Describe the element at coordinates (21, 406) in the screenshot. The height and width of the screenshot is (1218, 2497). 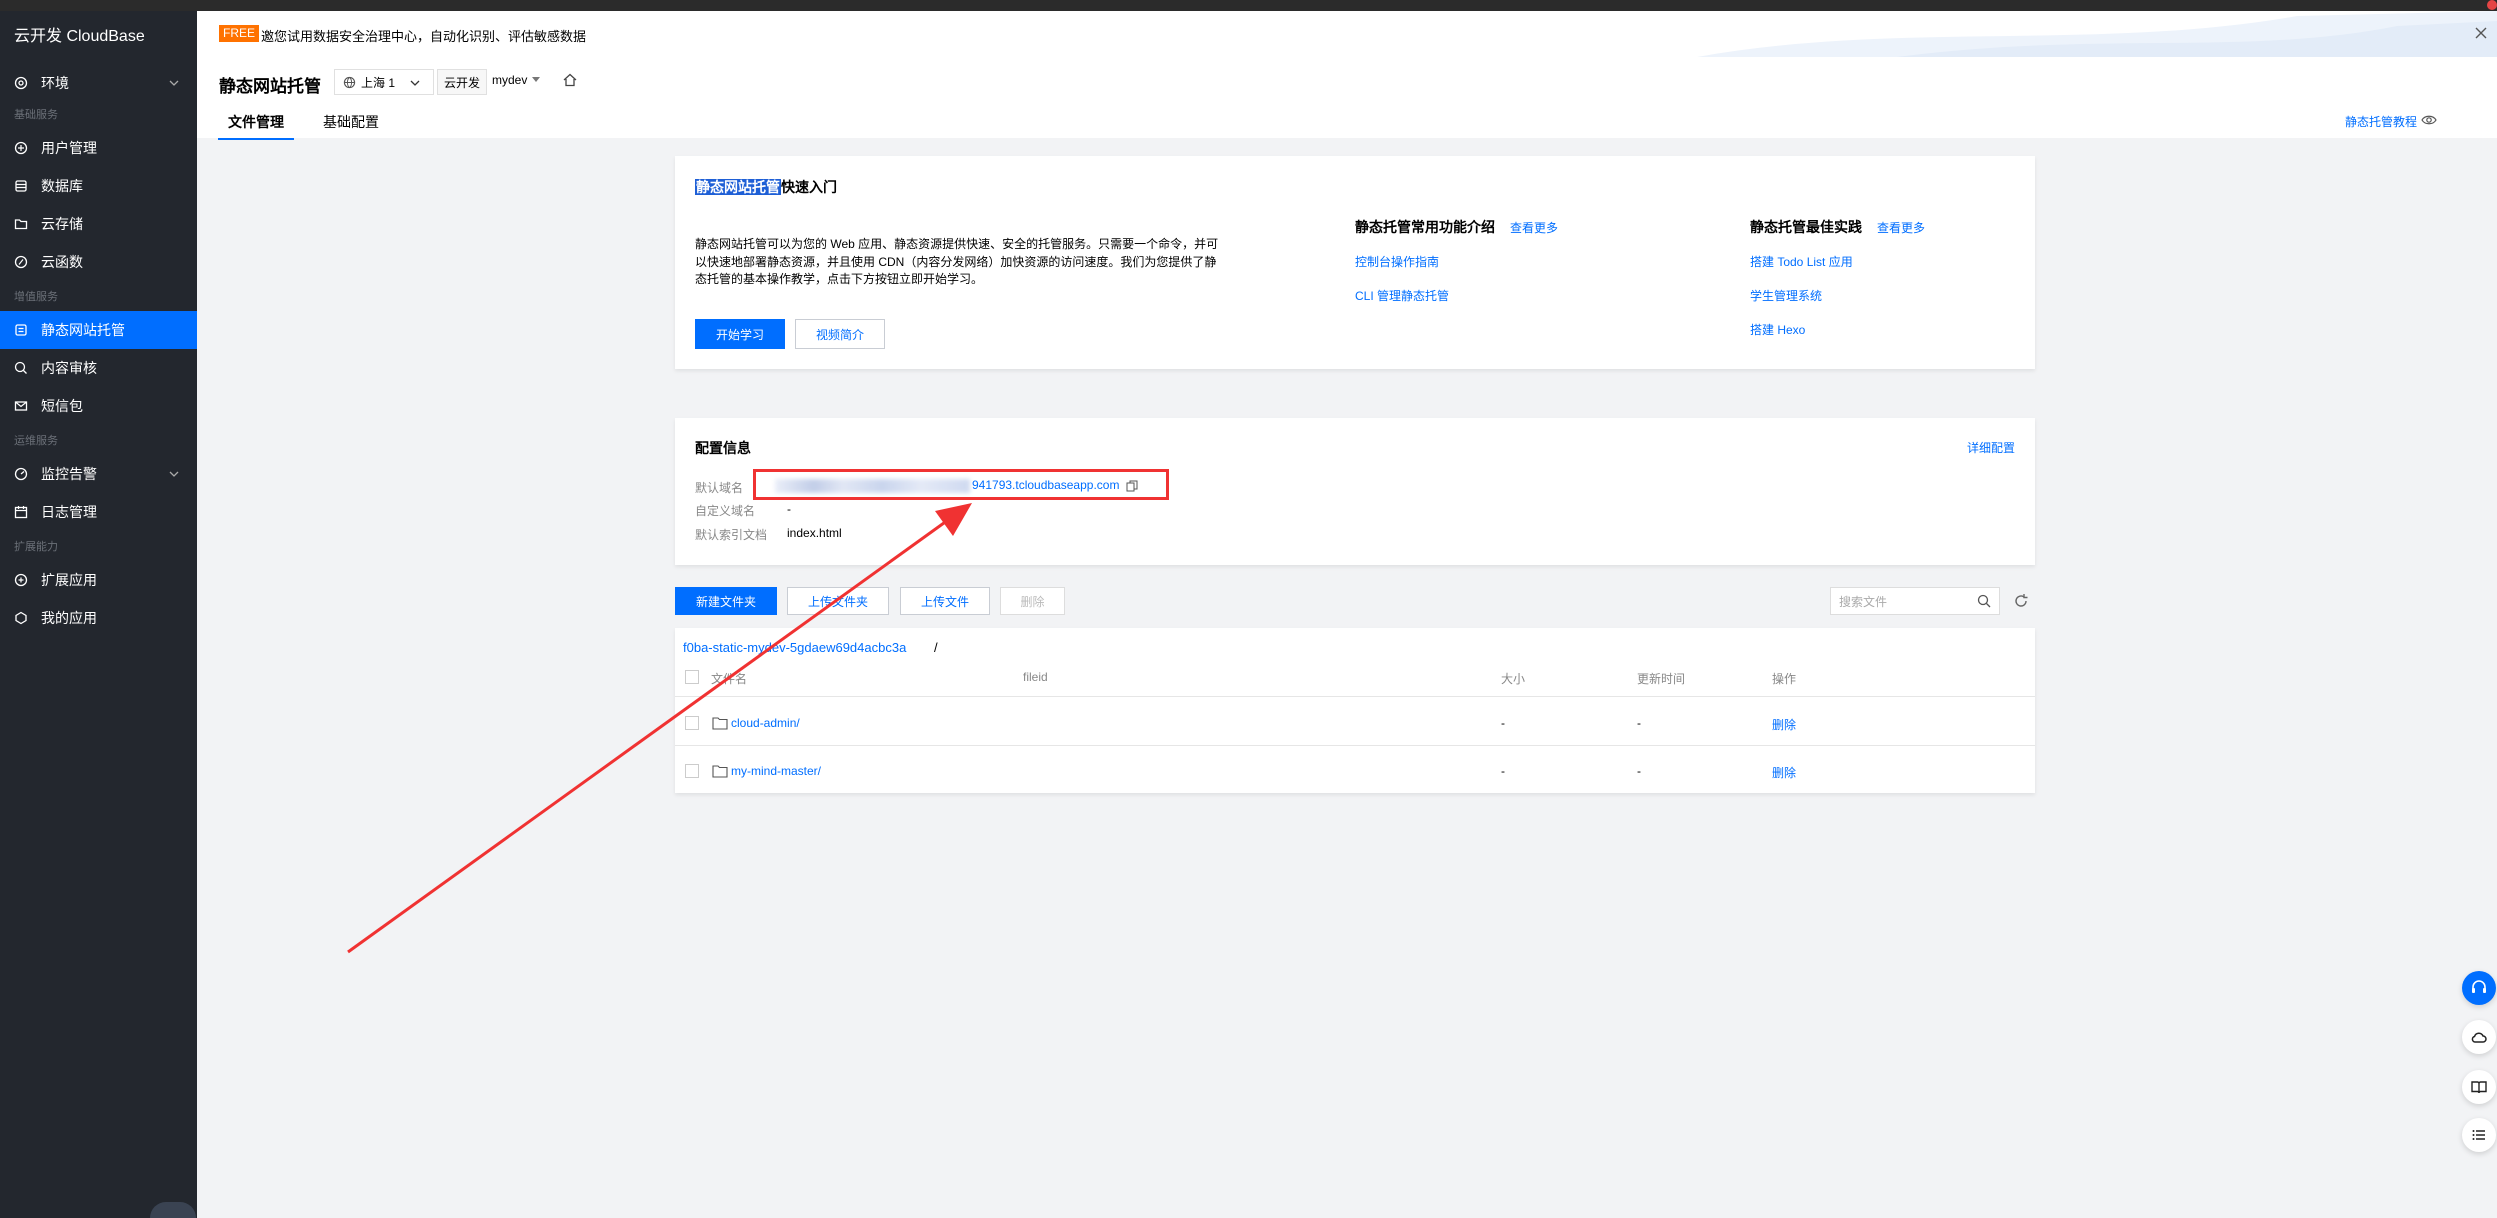
I see `mail-icon` at that location.